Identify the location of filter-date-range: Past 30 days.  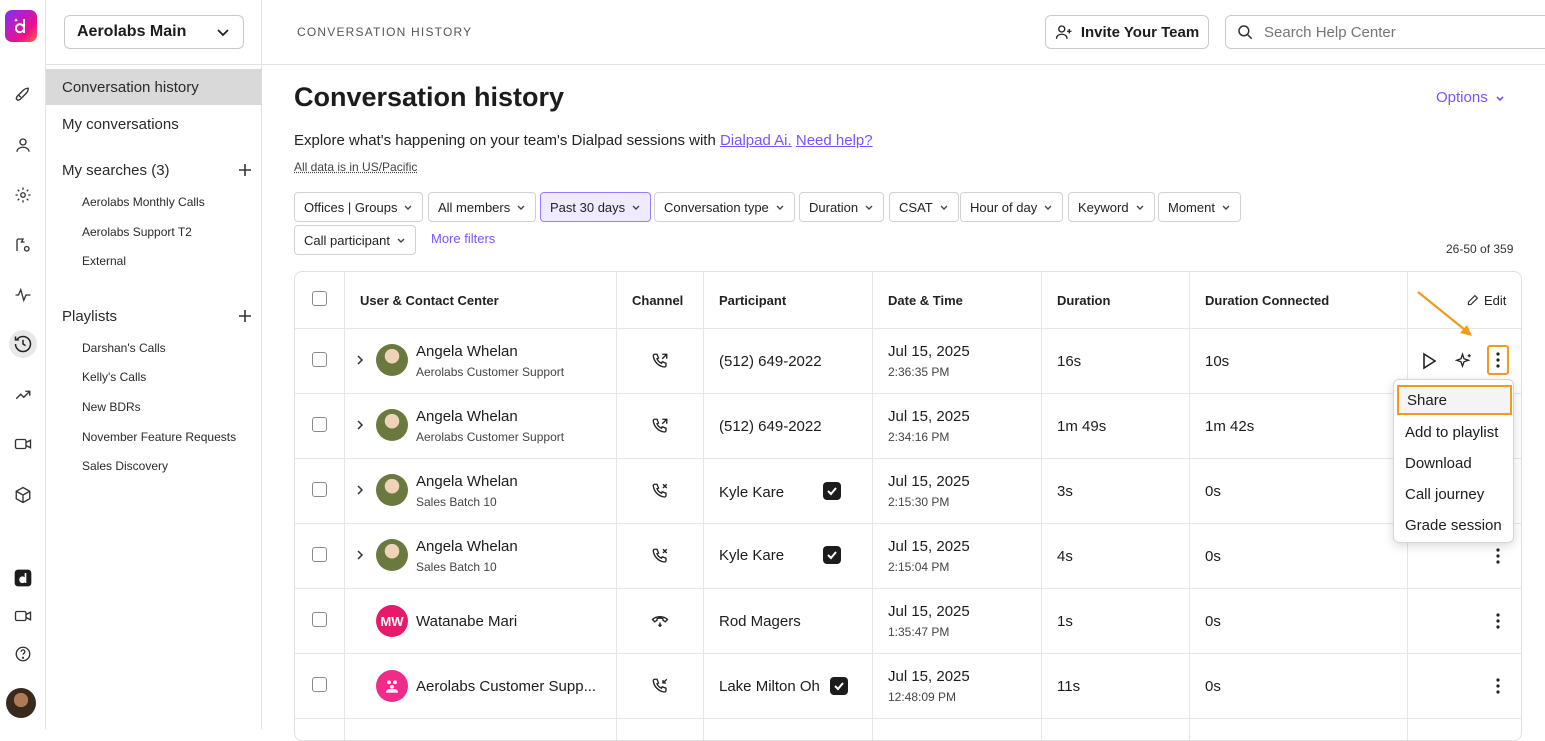
(595, 207).